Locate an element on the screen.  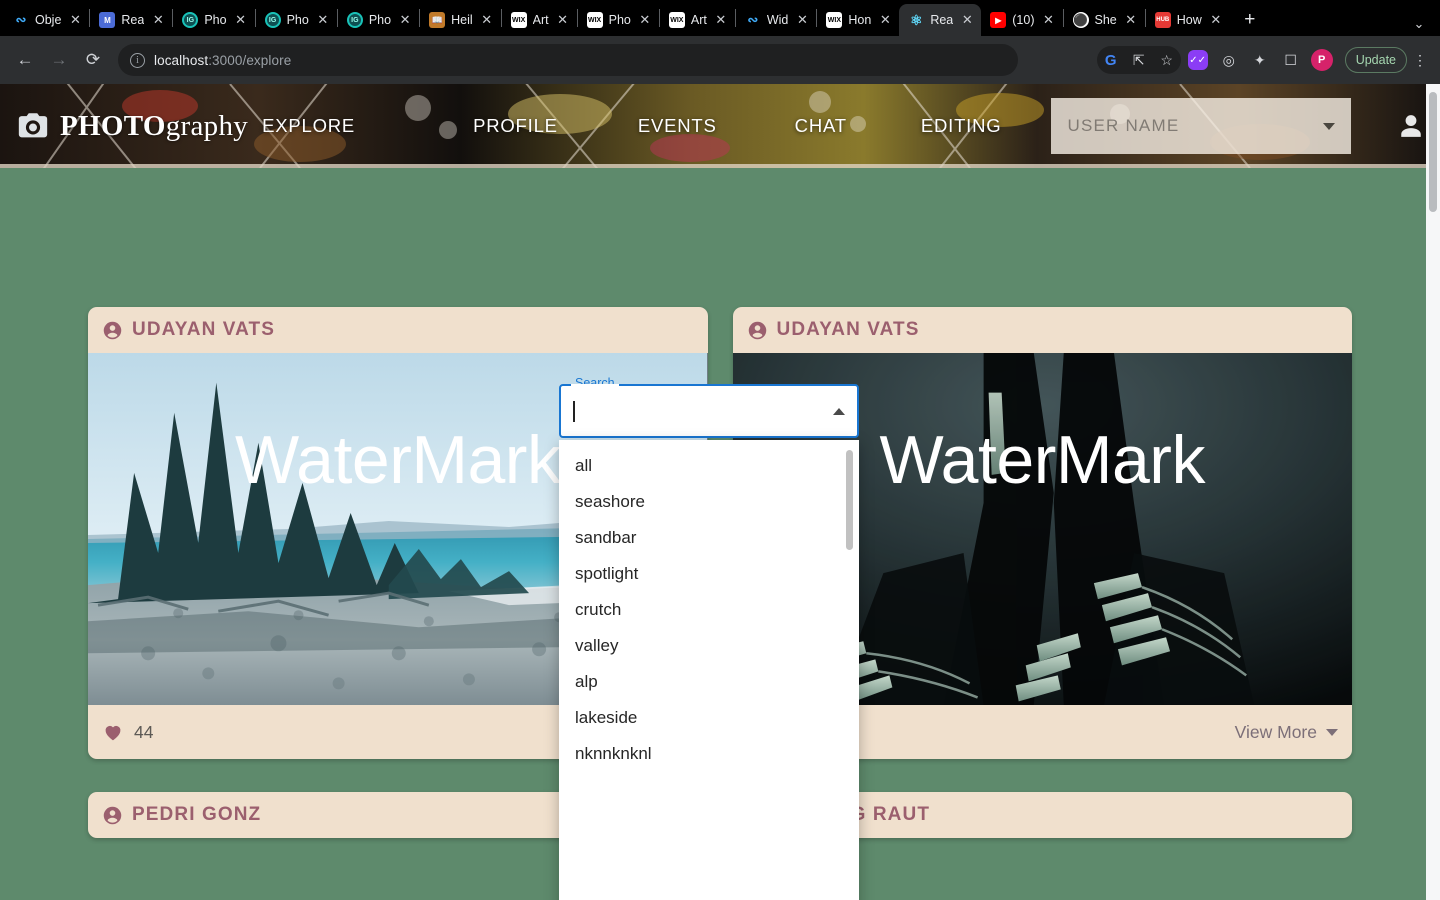
view-more-button: View More is located at coordinates (1286, 732).